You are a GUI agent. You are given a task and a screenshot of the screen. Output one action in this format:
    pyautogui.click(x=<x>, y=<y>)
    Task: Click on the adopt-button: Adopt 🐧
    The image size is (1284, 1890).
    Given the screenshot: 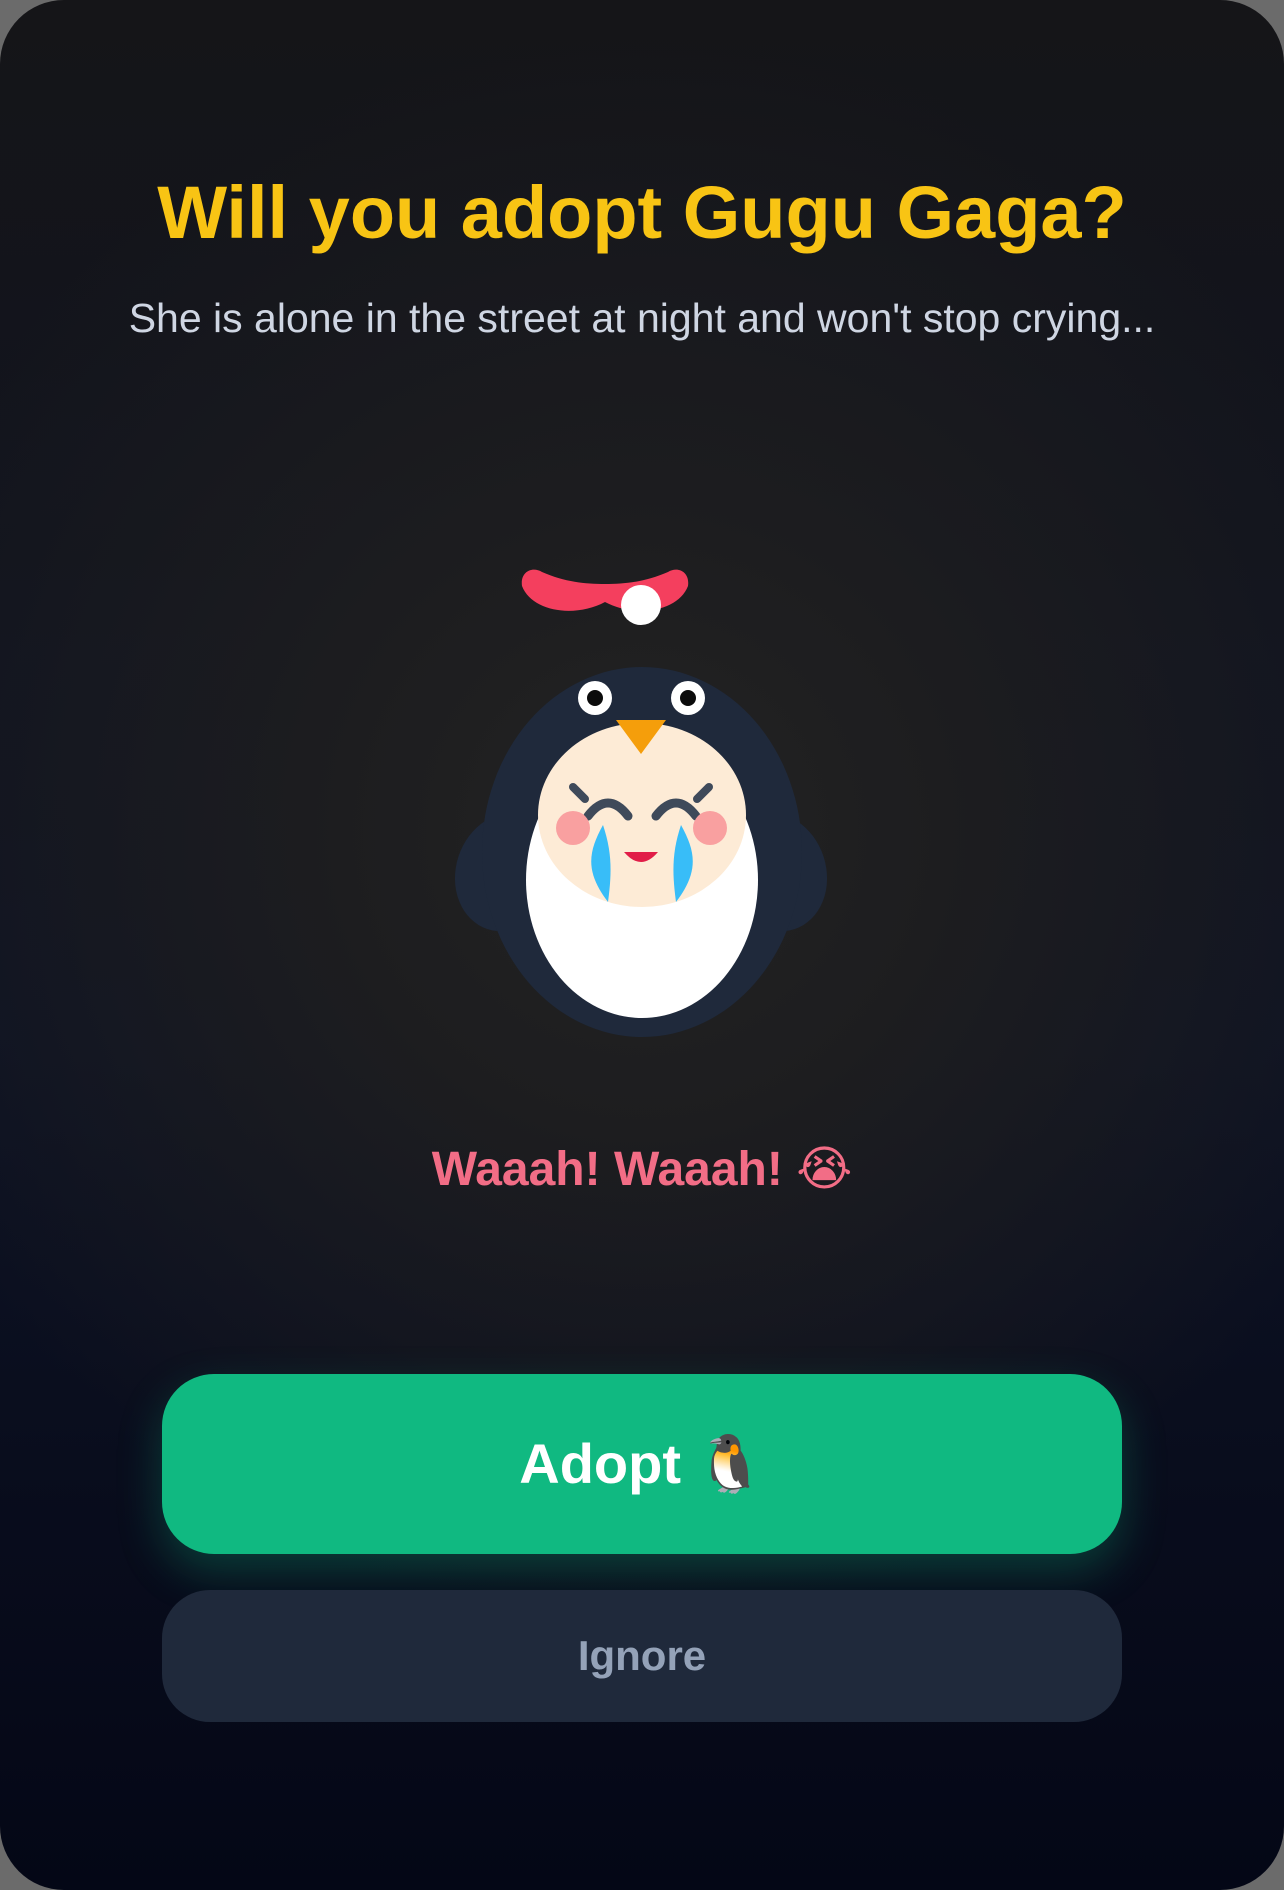 What is the action you would take?
    pyautogui.click(x=642, y=1464)
    